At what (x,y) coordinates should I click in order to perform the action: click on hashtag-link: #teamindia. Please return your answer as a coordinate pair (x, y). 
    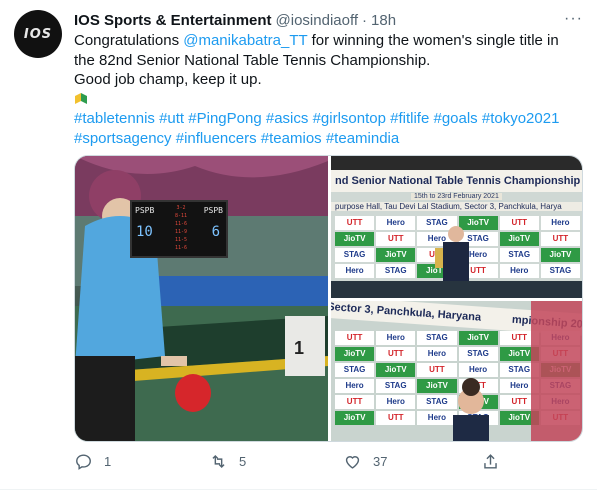
    Looking at the image, I should click on (362, 138).